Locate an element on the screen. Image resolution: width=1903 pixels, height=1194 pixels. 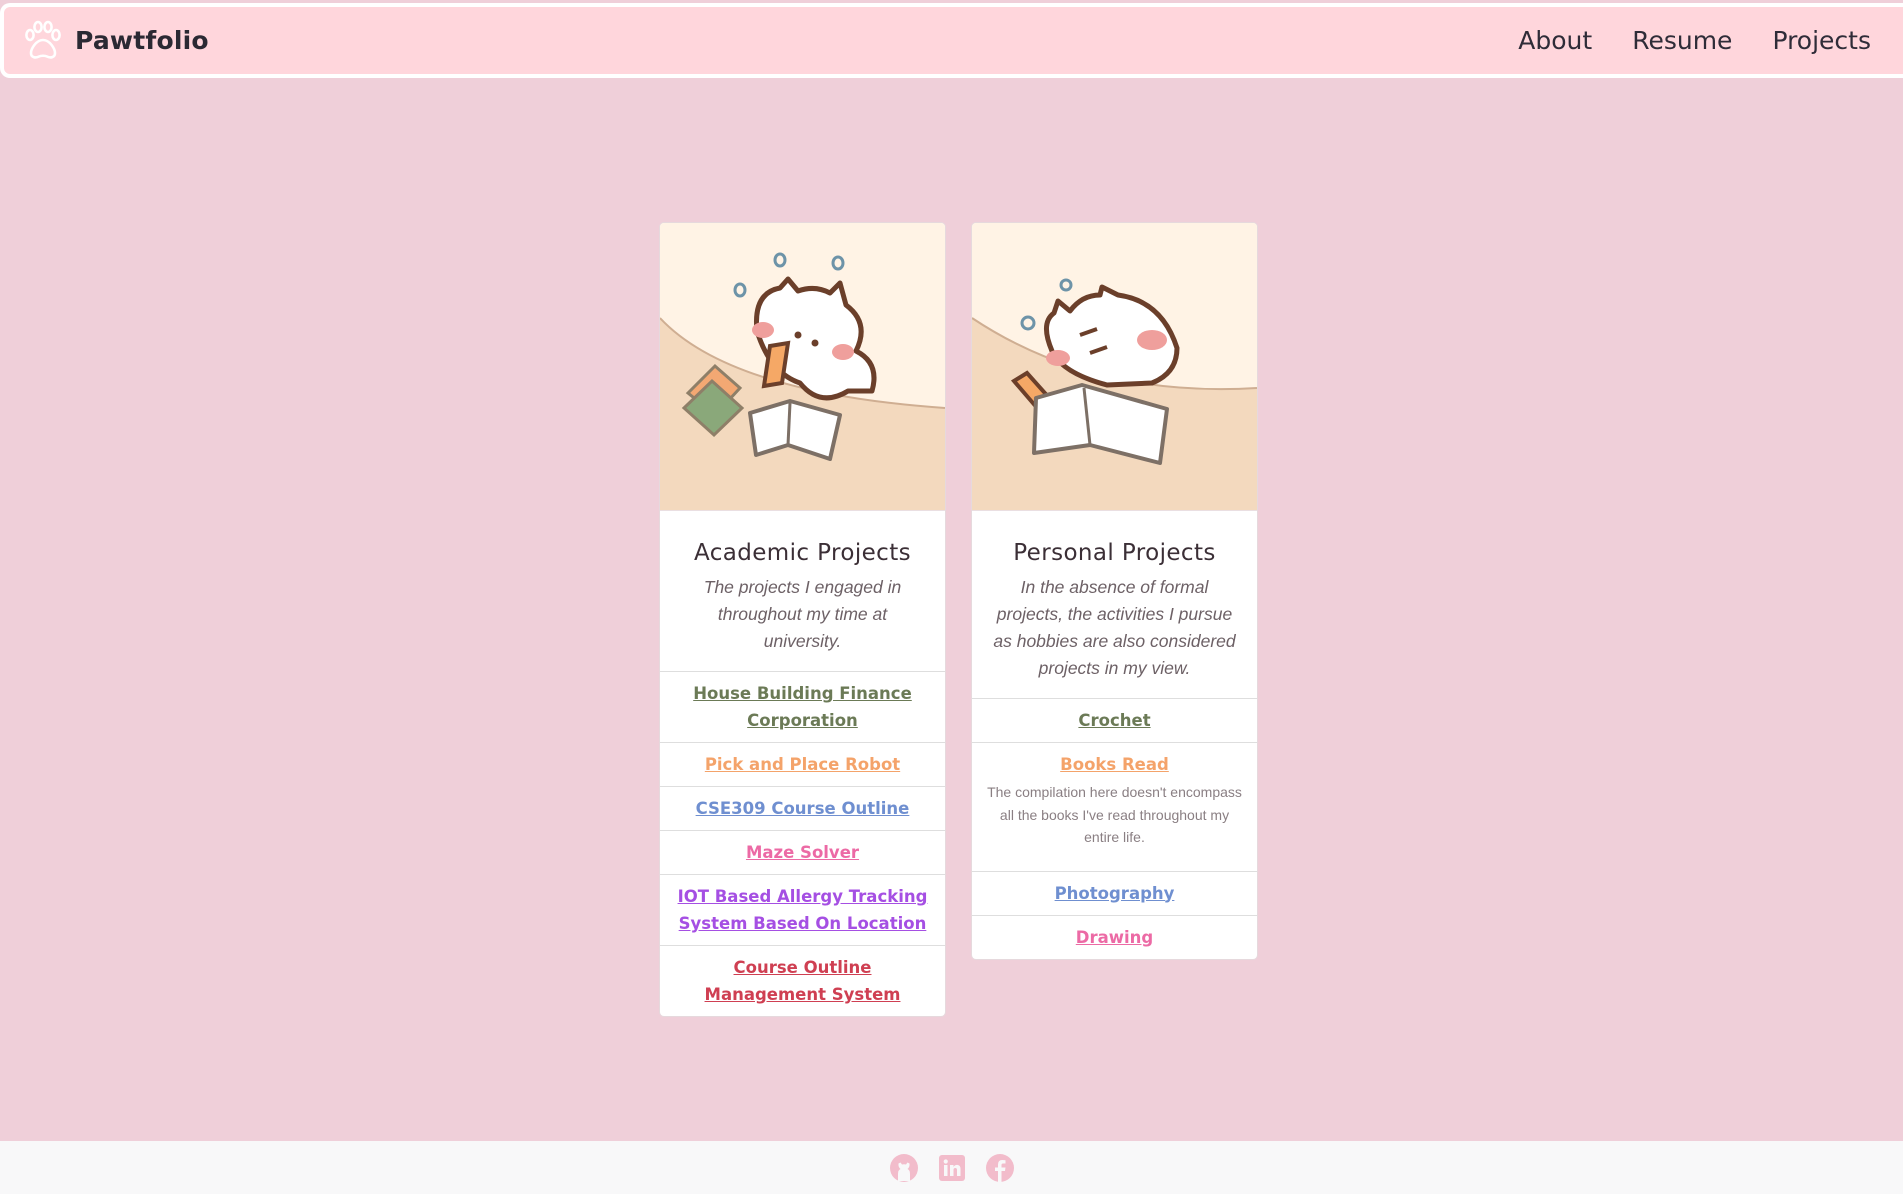
paw-icon is located at coordinates (43, 39).